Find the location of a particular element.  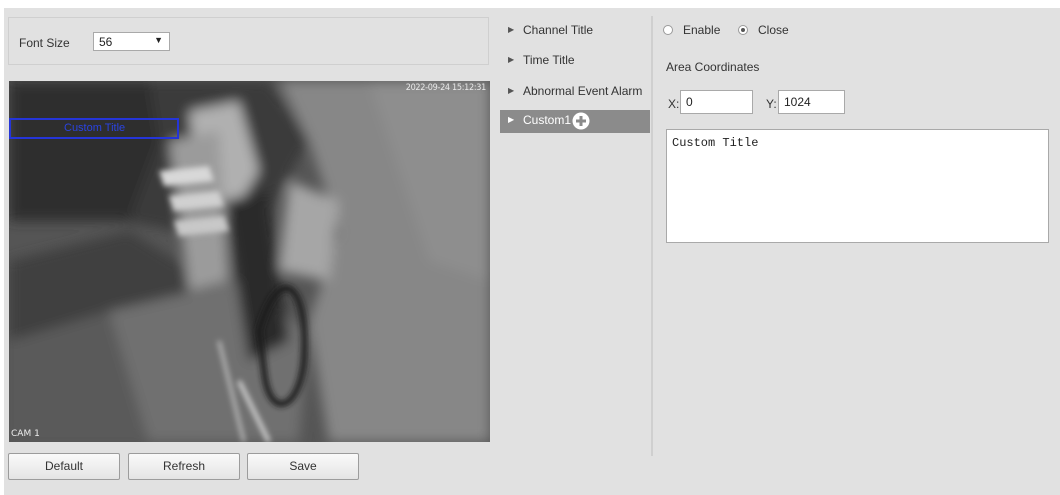

font-size-value: 56 is located at coordinates (106, 42).